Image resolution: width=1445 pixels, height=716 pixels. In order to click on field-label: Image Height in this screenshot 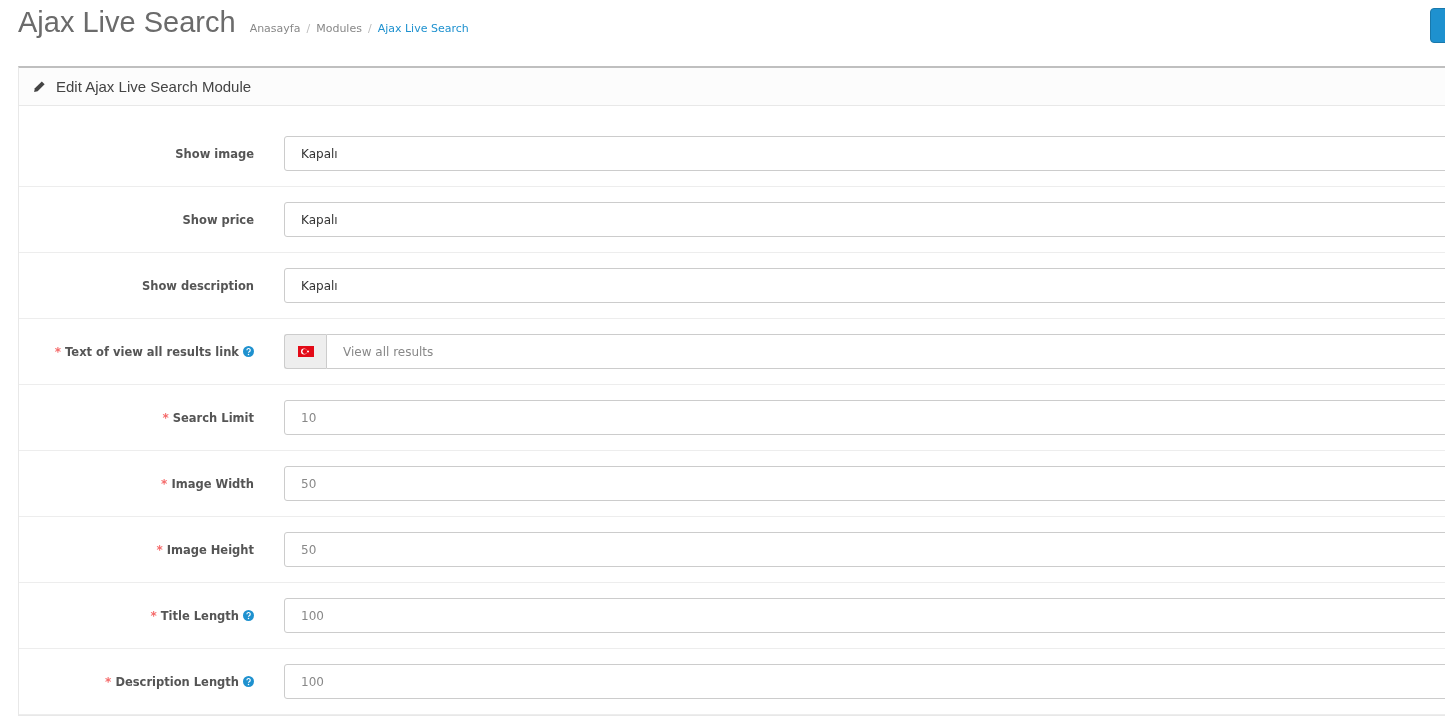, I will do `click(210, 549)`.